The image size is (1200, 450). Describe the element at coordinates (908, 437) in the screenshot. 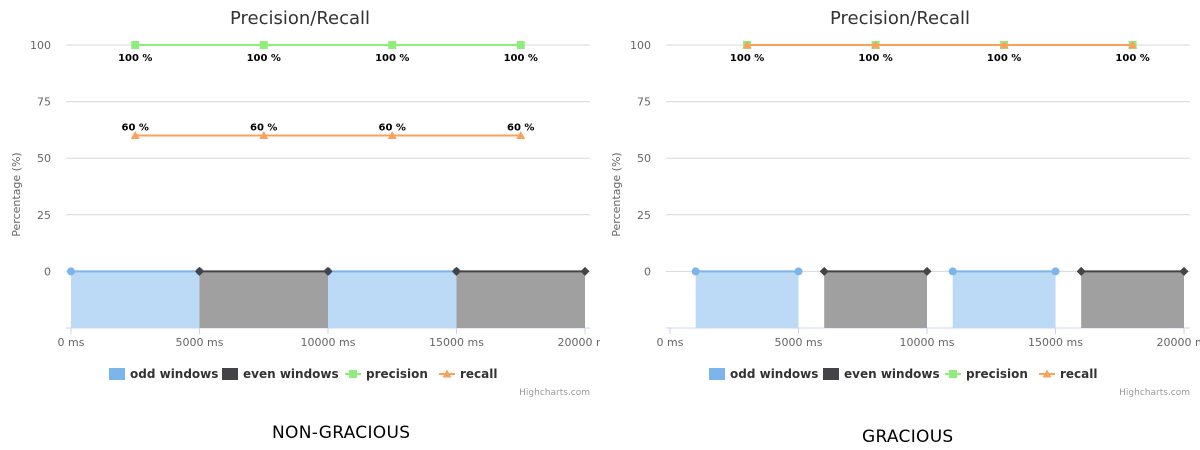

I see `caption-gracious: GRACIOUS` at that location.